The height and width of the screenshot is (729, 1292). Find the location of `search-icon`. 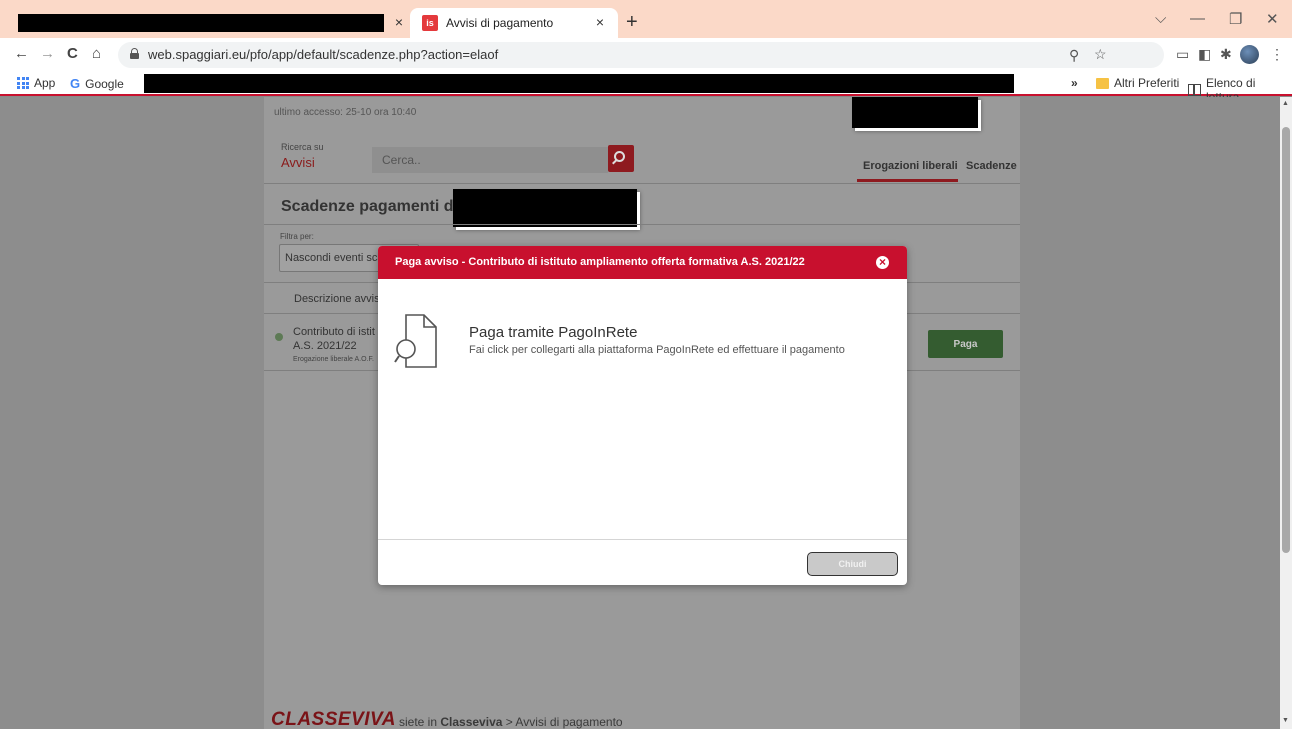

search-icon is located at coordinates (619, 156).